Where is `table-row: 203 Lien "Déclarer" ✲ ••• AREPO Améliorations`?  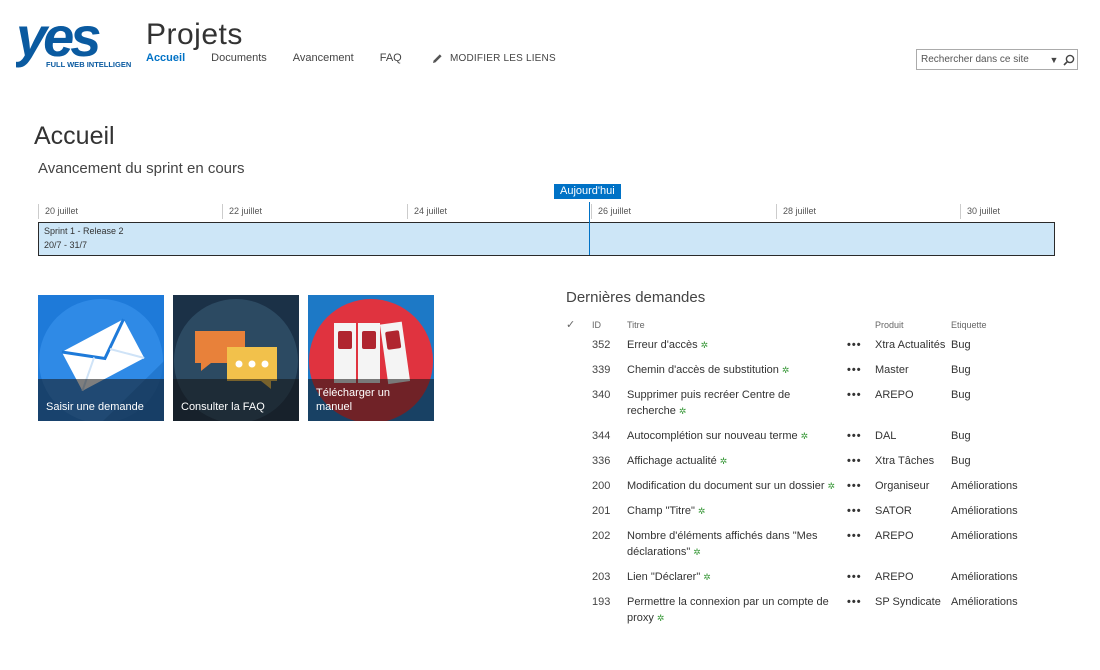 table-row: 203 Lien "Déclarer" ✲ ••• AREPO Améliorations is located at coordinates (803, 581).